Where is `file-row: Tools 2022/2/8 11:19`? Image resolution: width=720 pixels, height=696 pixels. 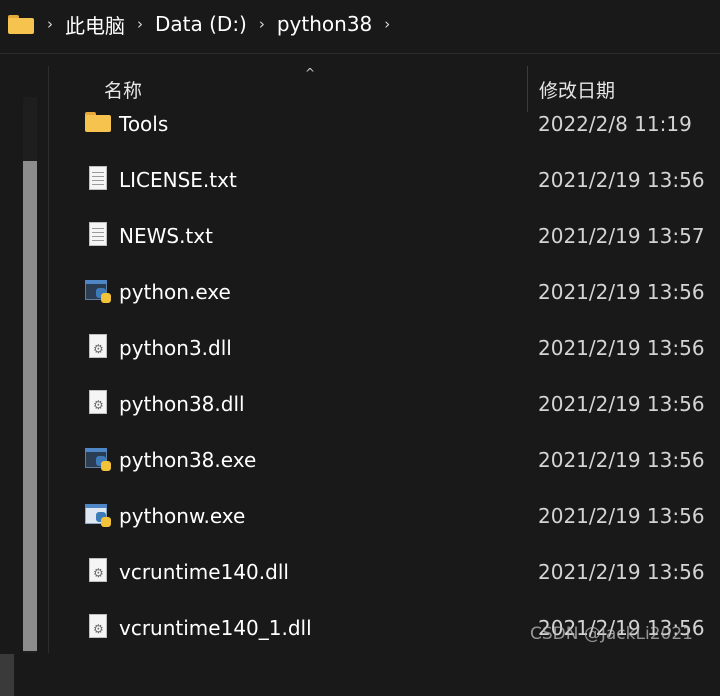 file-row: Tools 2022/2/8 11:19 is located at coordinates (384, 124).